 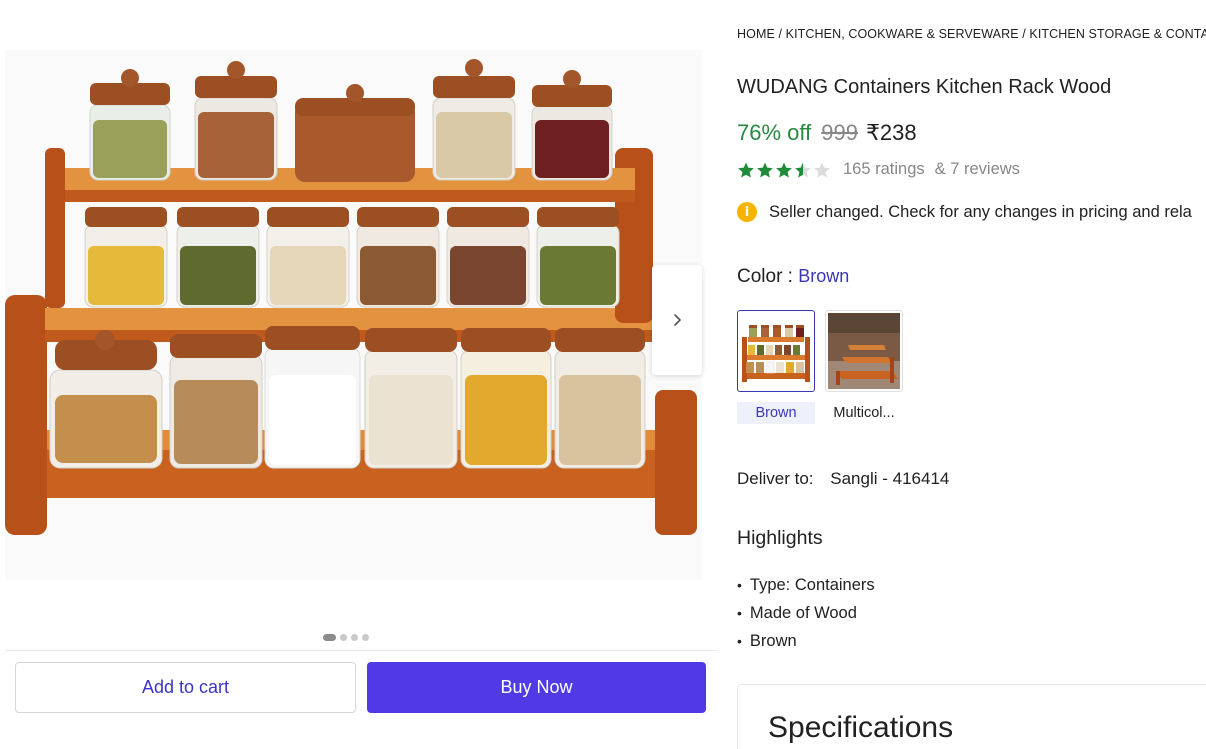 What do you see at coordinates (765, 276) in the screenshot?
I see `color-label: Color :` at bounding box center [765, 276].